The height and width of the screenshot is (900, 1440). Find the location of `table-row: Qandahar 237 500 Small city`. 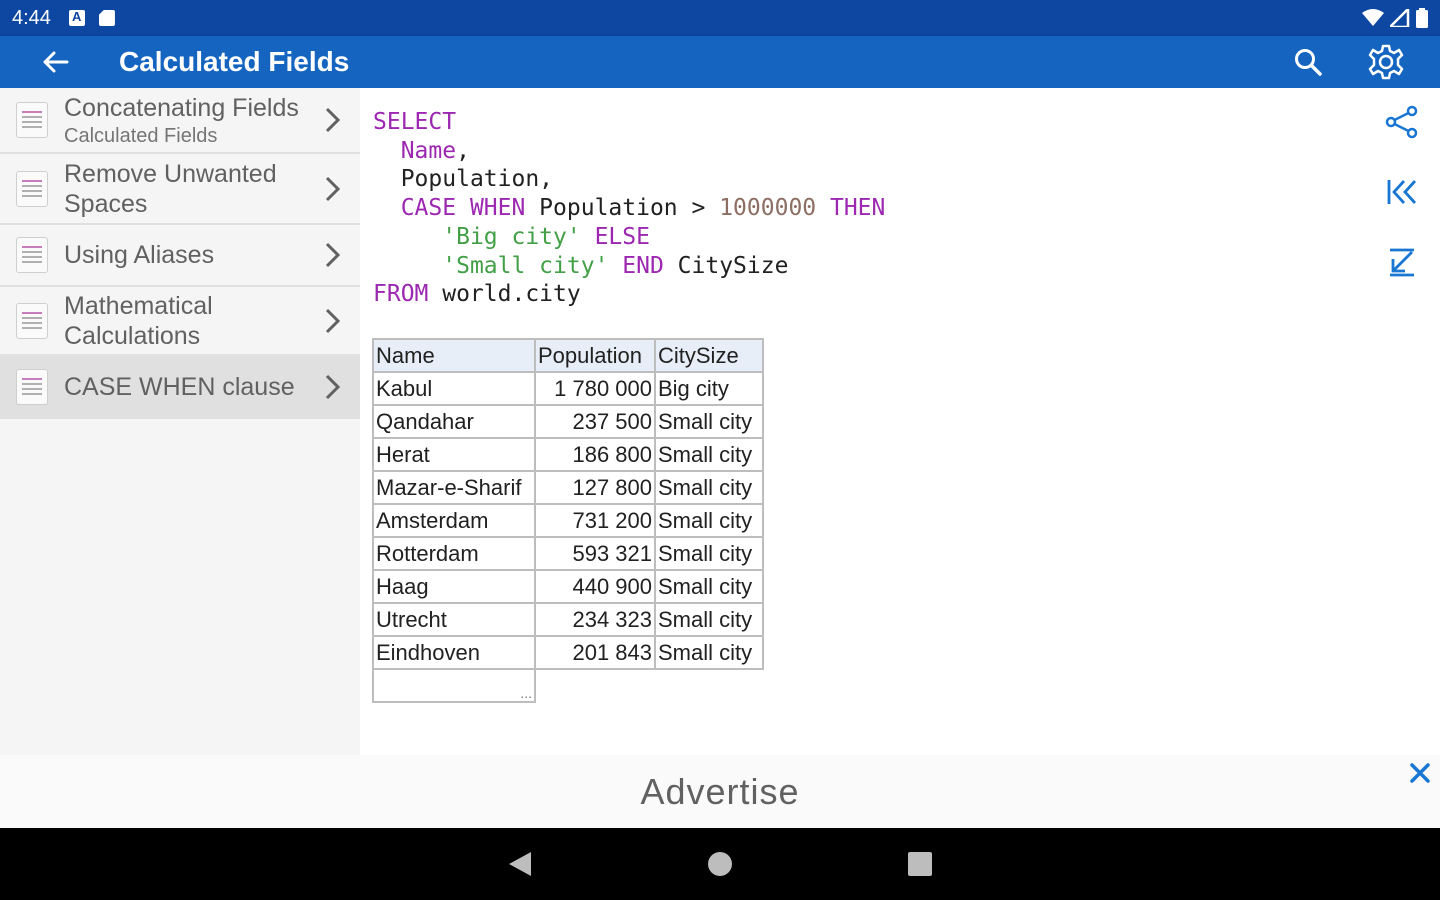

table-row: Qandahar 237 500 Small city is located at coordinates (568, 421).